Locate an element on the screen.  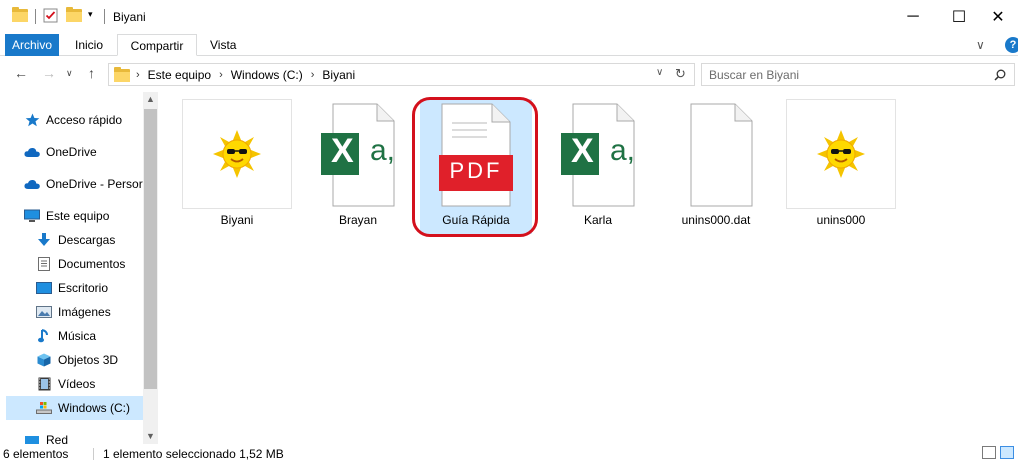
document-icon is located at coordinates (44, 264).